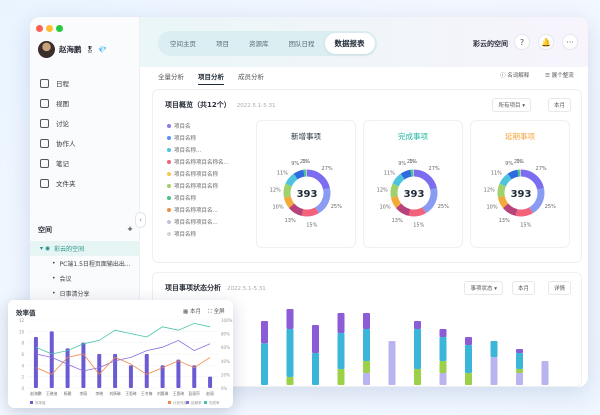 The height and width of the screenshot is (415, 600). What do you see at coordinates (251, 78) in the screenshot?
I see `subtab-item: 成员分析` at bounding box center [251, 78].